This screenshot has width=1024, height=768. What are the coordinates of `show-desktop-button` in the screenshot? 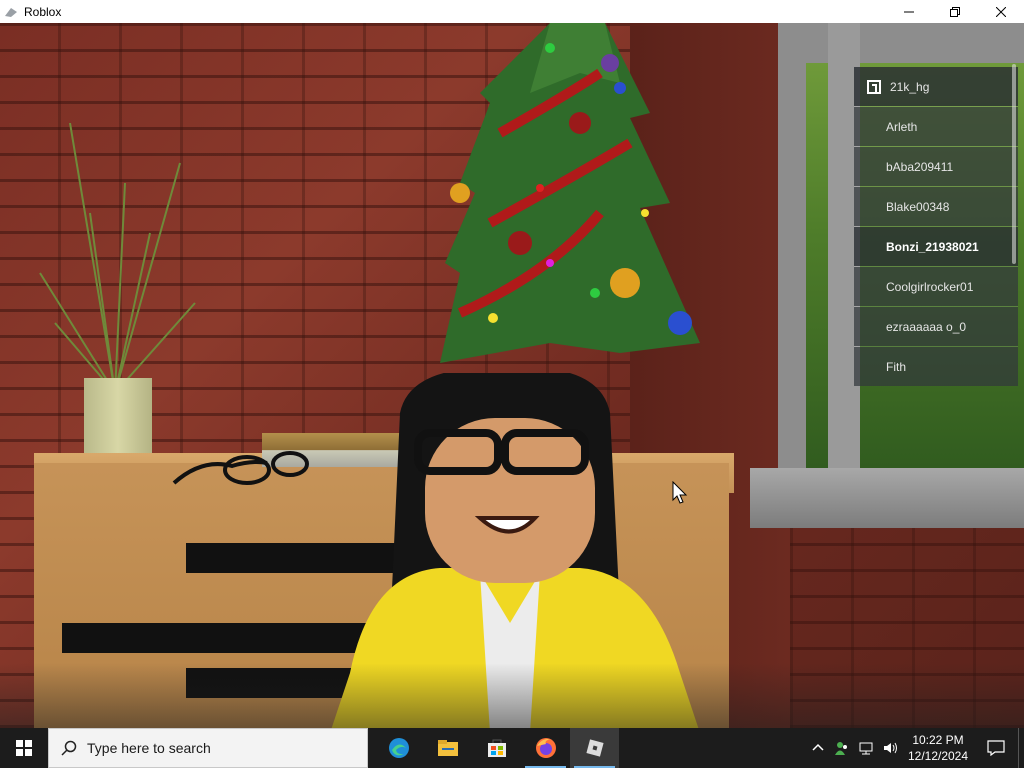 It's located at (1021, 748).